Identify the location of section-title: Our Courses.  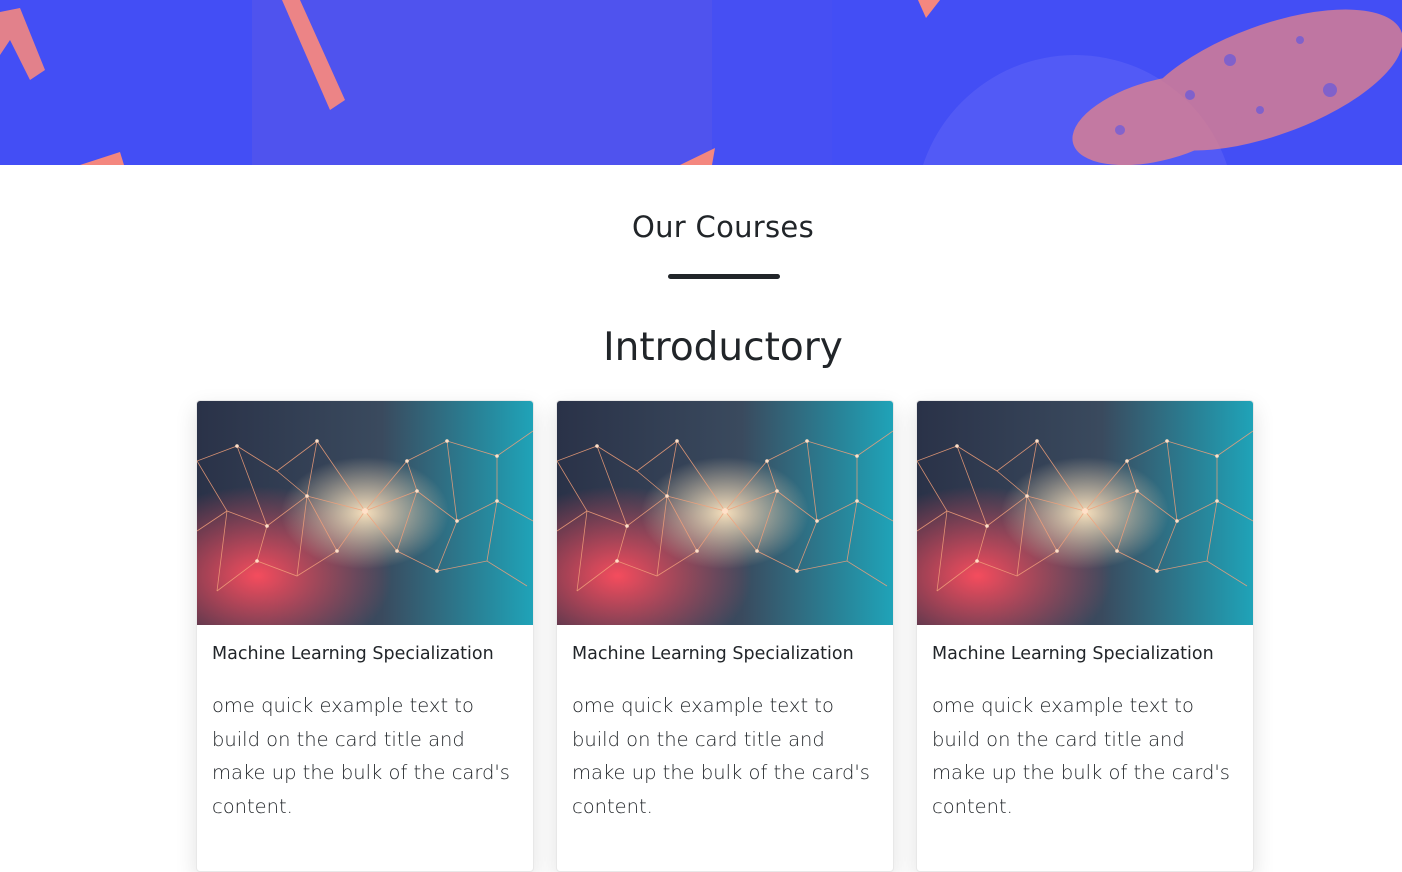
(722, 227).